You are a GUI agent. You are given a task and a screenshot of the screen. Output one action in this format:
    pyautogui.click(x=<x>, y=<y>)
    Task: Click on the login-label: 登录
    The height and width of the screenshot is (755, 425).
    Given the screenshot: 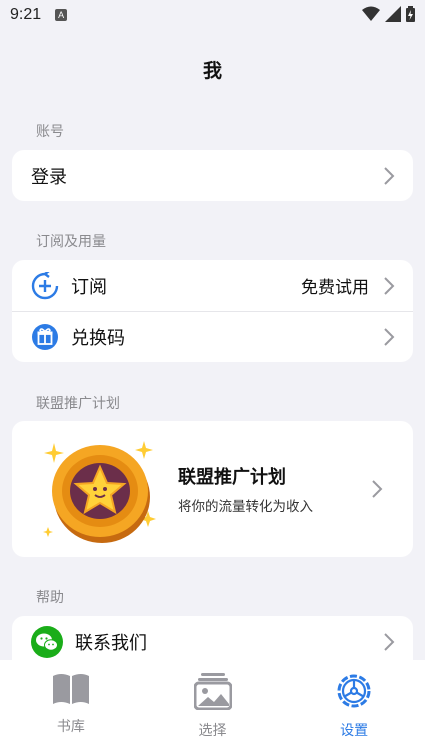 What is the action you would take?
    pyautogui.click(x=49, y=177)
    